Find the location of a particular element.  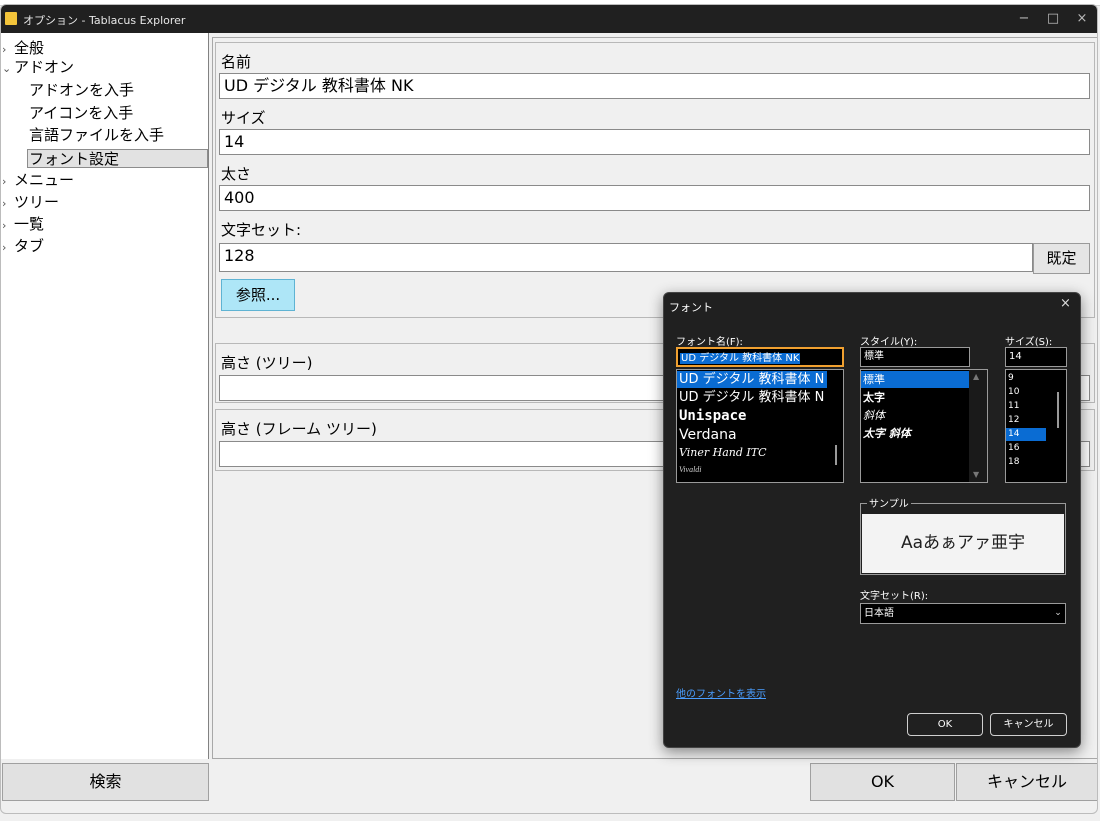

font-list-item: Unispace is located at coordinates (752, 416).